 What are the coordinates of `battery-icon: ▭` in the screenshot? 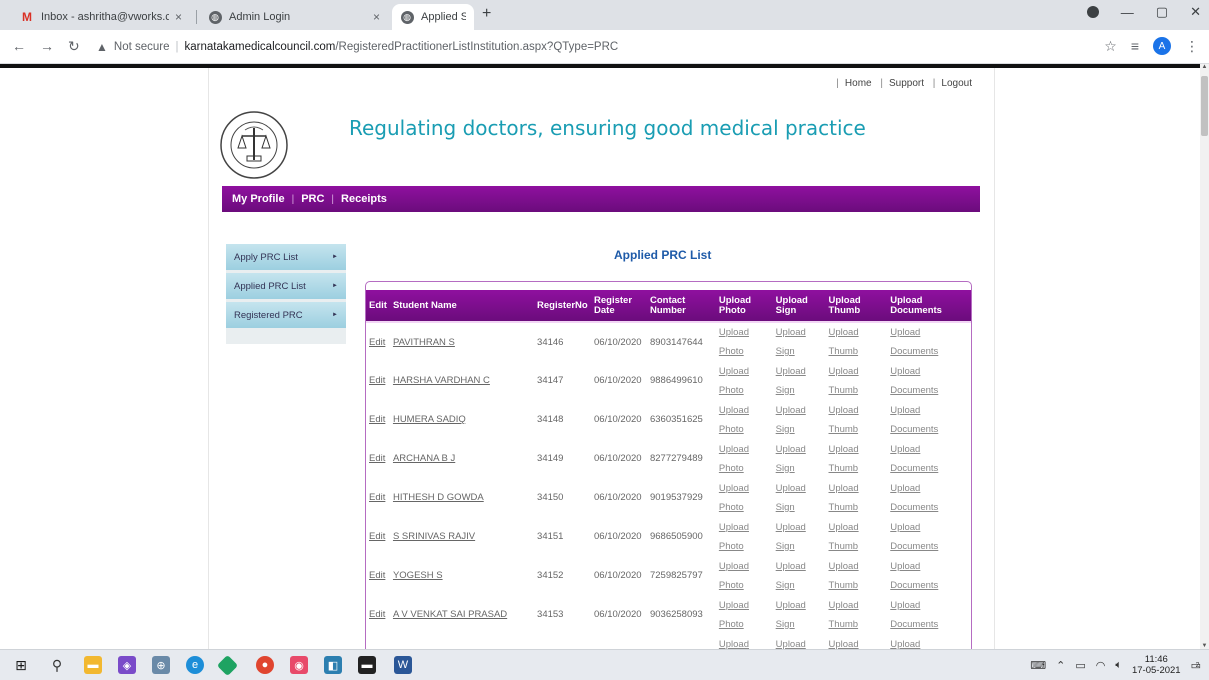 It's located at (1080, 665).